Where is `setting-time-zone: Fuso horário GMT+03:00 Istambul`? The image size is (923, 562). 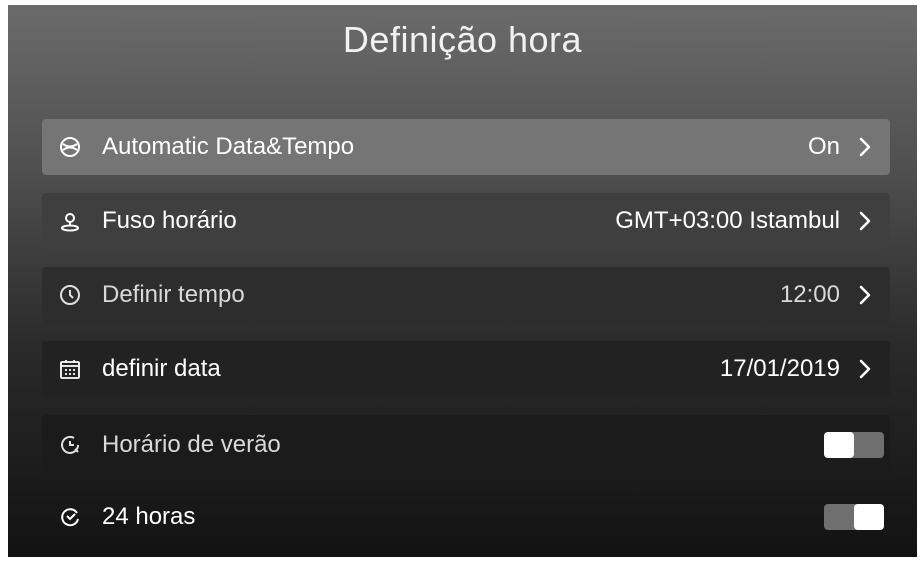 setting-time-zone: Fuso horário GMT+03:00 Istambul is located at coordinates (466, 221).